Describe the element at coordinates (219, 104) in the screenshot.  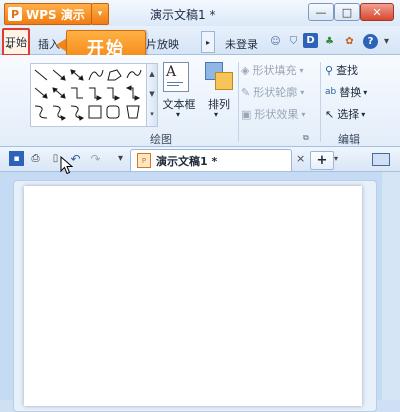
I see `arrange-button: 排列` at that location.